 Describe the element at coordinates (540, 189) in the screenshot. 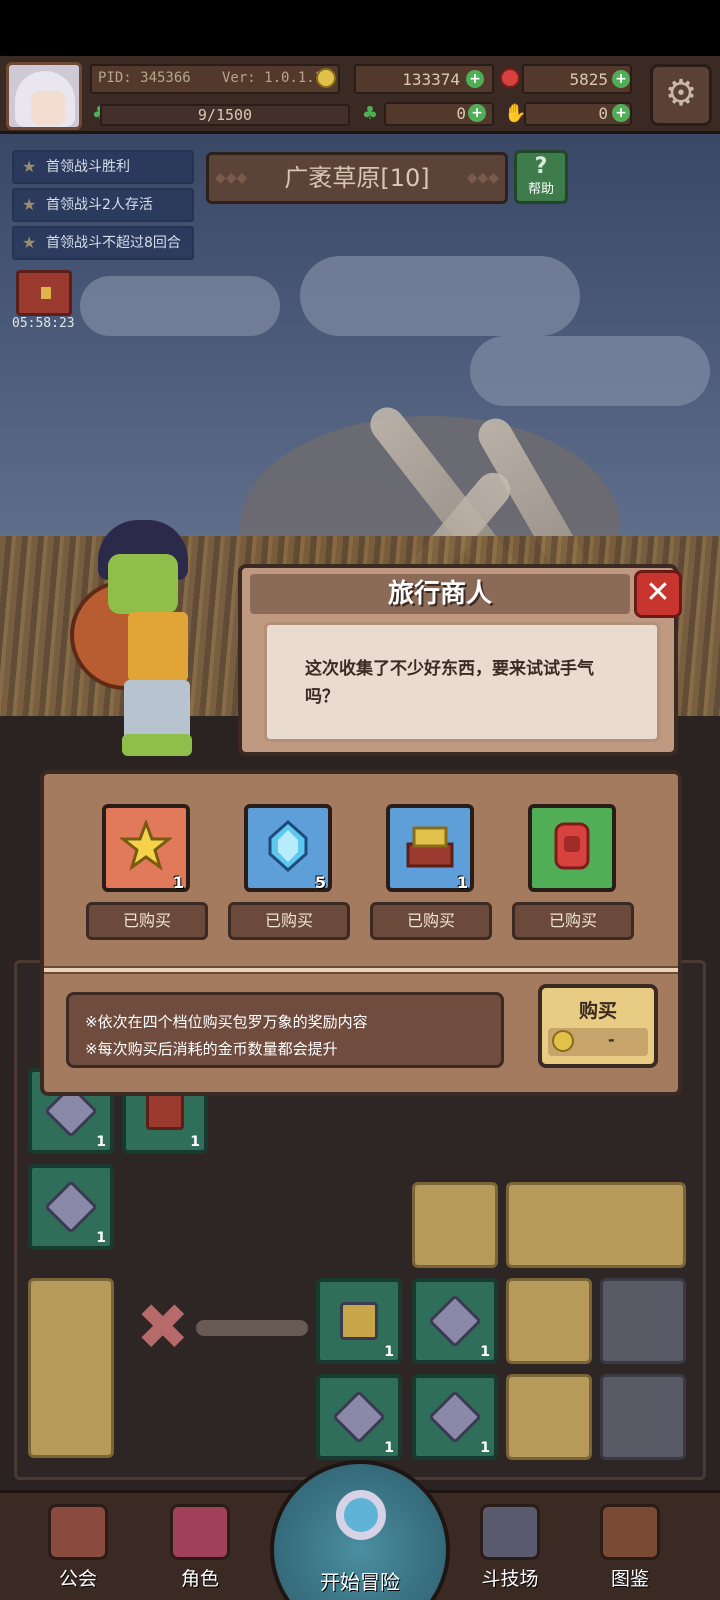

I see `help-label: 帮助` at that location.